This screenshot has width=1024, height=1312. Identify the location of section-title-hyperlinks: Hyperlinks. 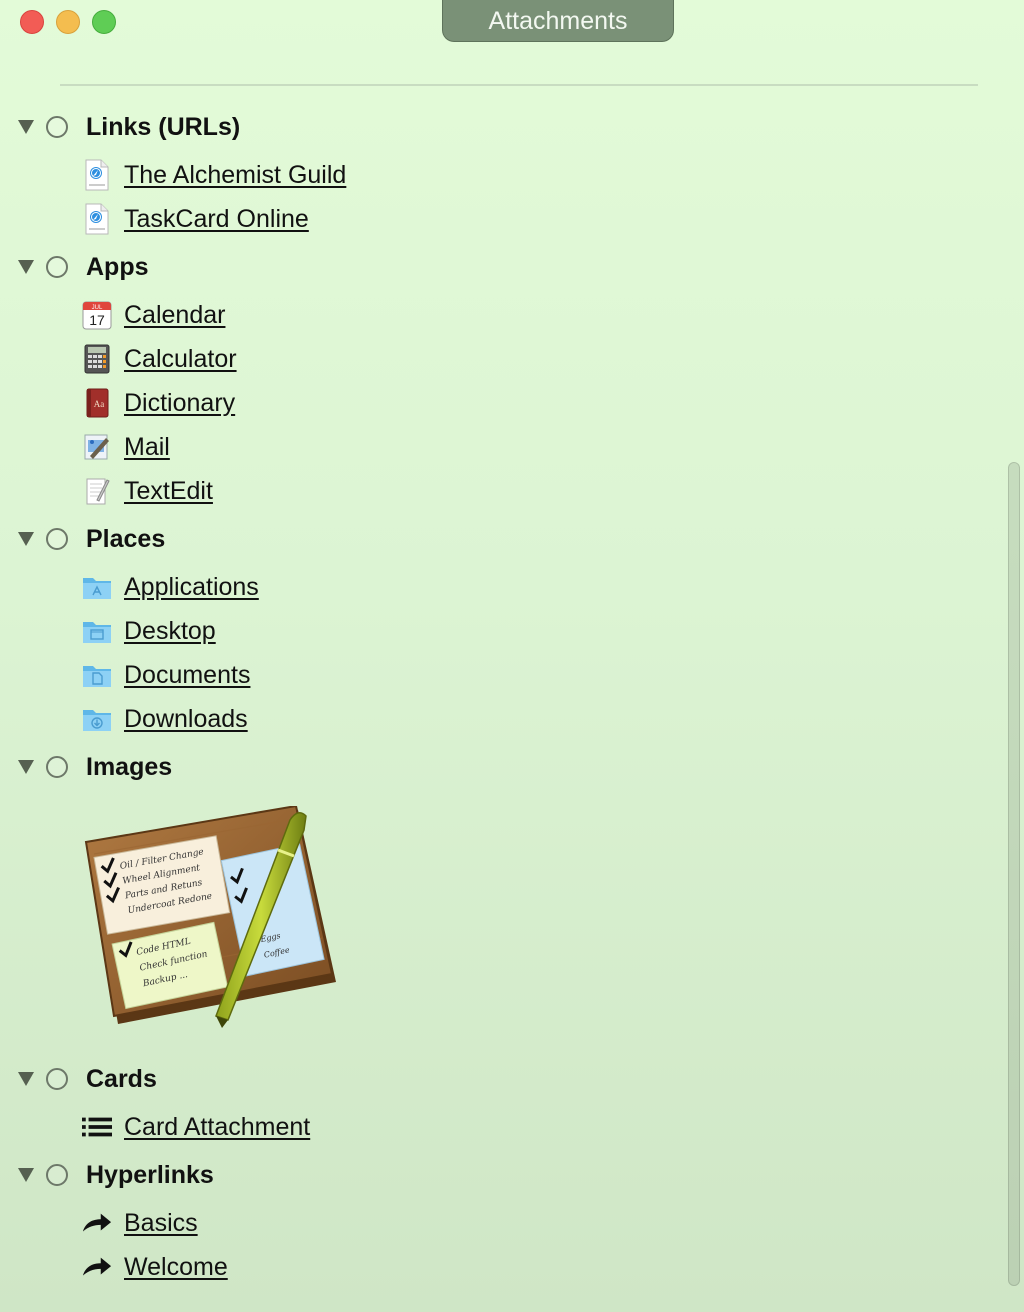
(150, 1174).